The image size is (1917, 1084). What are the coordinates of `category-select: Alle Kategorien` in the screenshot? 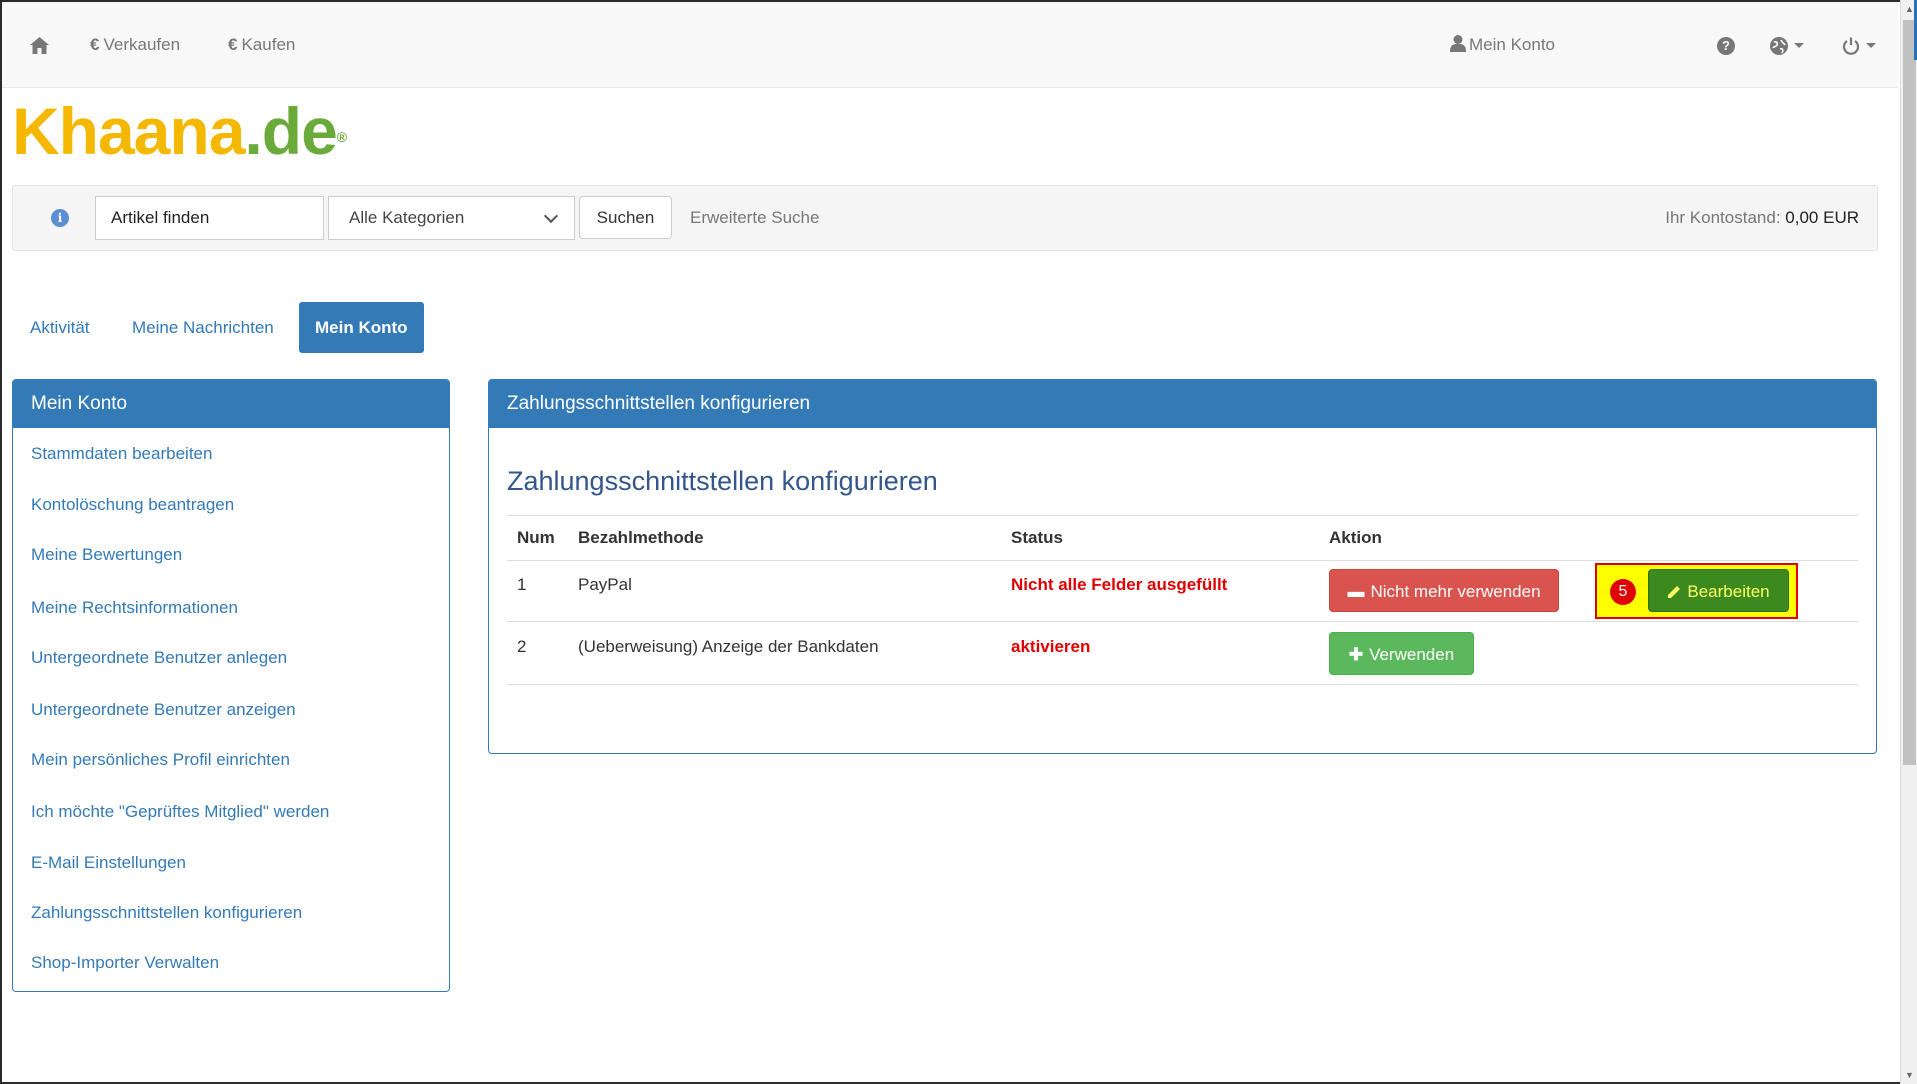 It's located at (451, 218).